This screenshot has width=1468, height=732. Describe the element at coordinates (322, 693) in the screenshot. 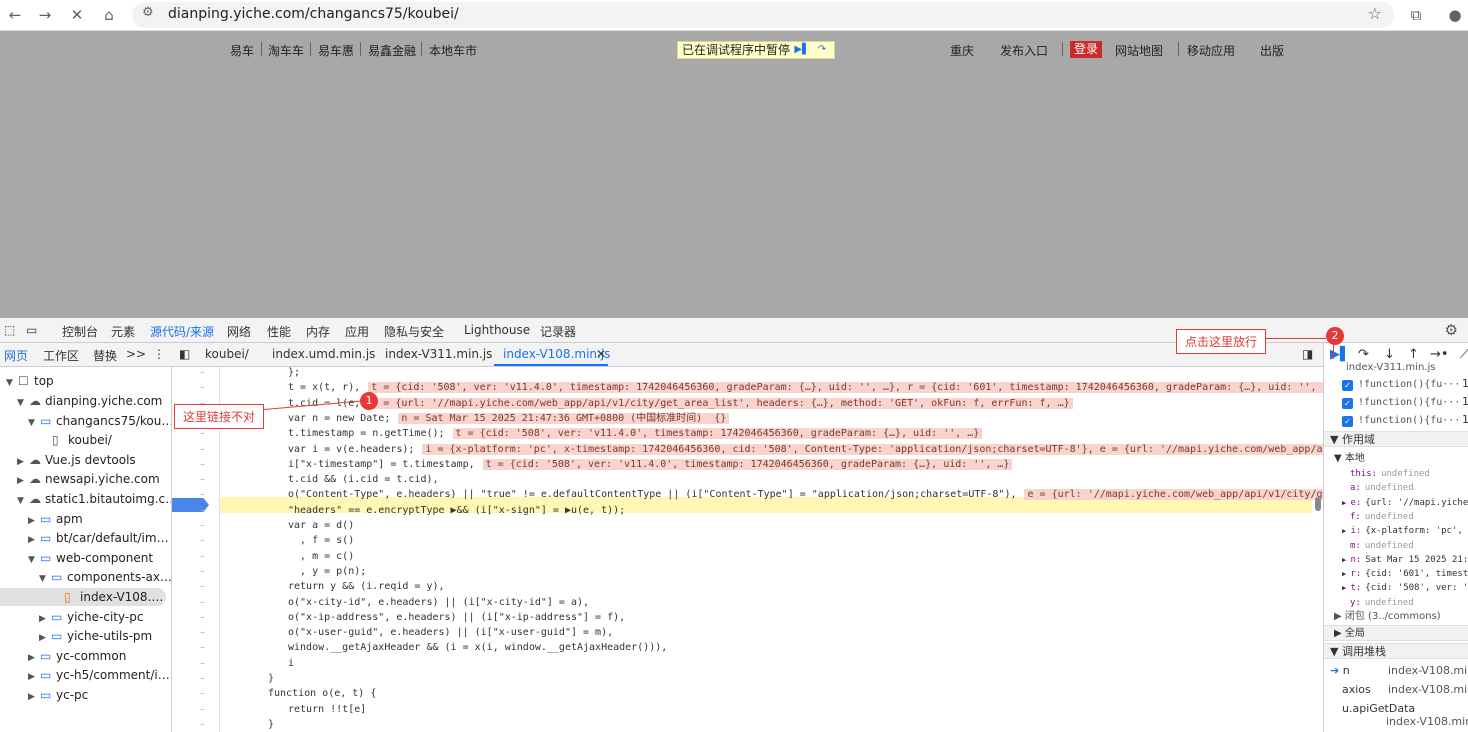

I see `code-line: function o(e, t) {` at that location.